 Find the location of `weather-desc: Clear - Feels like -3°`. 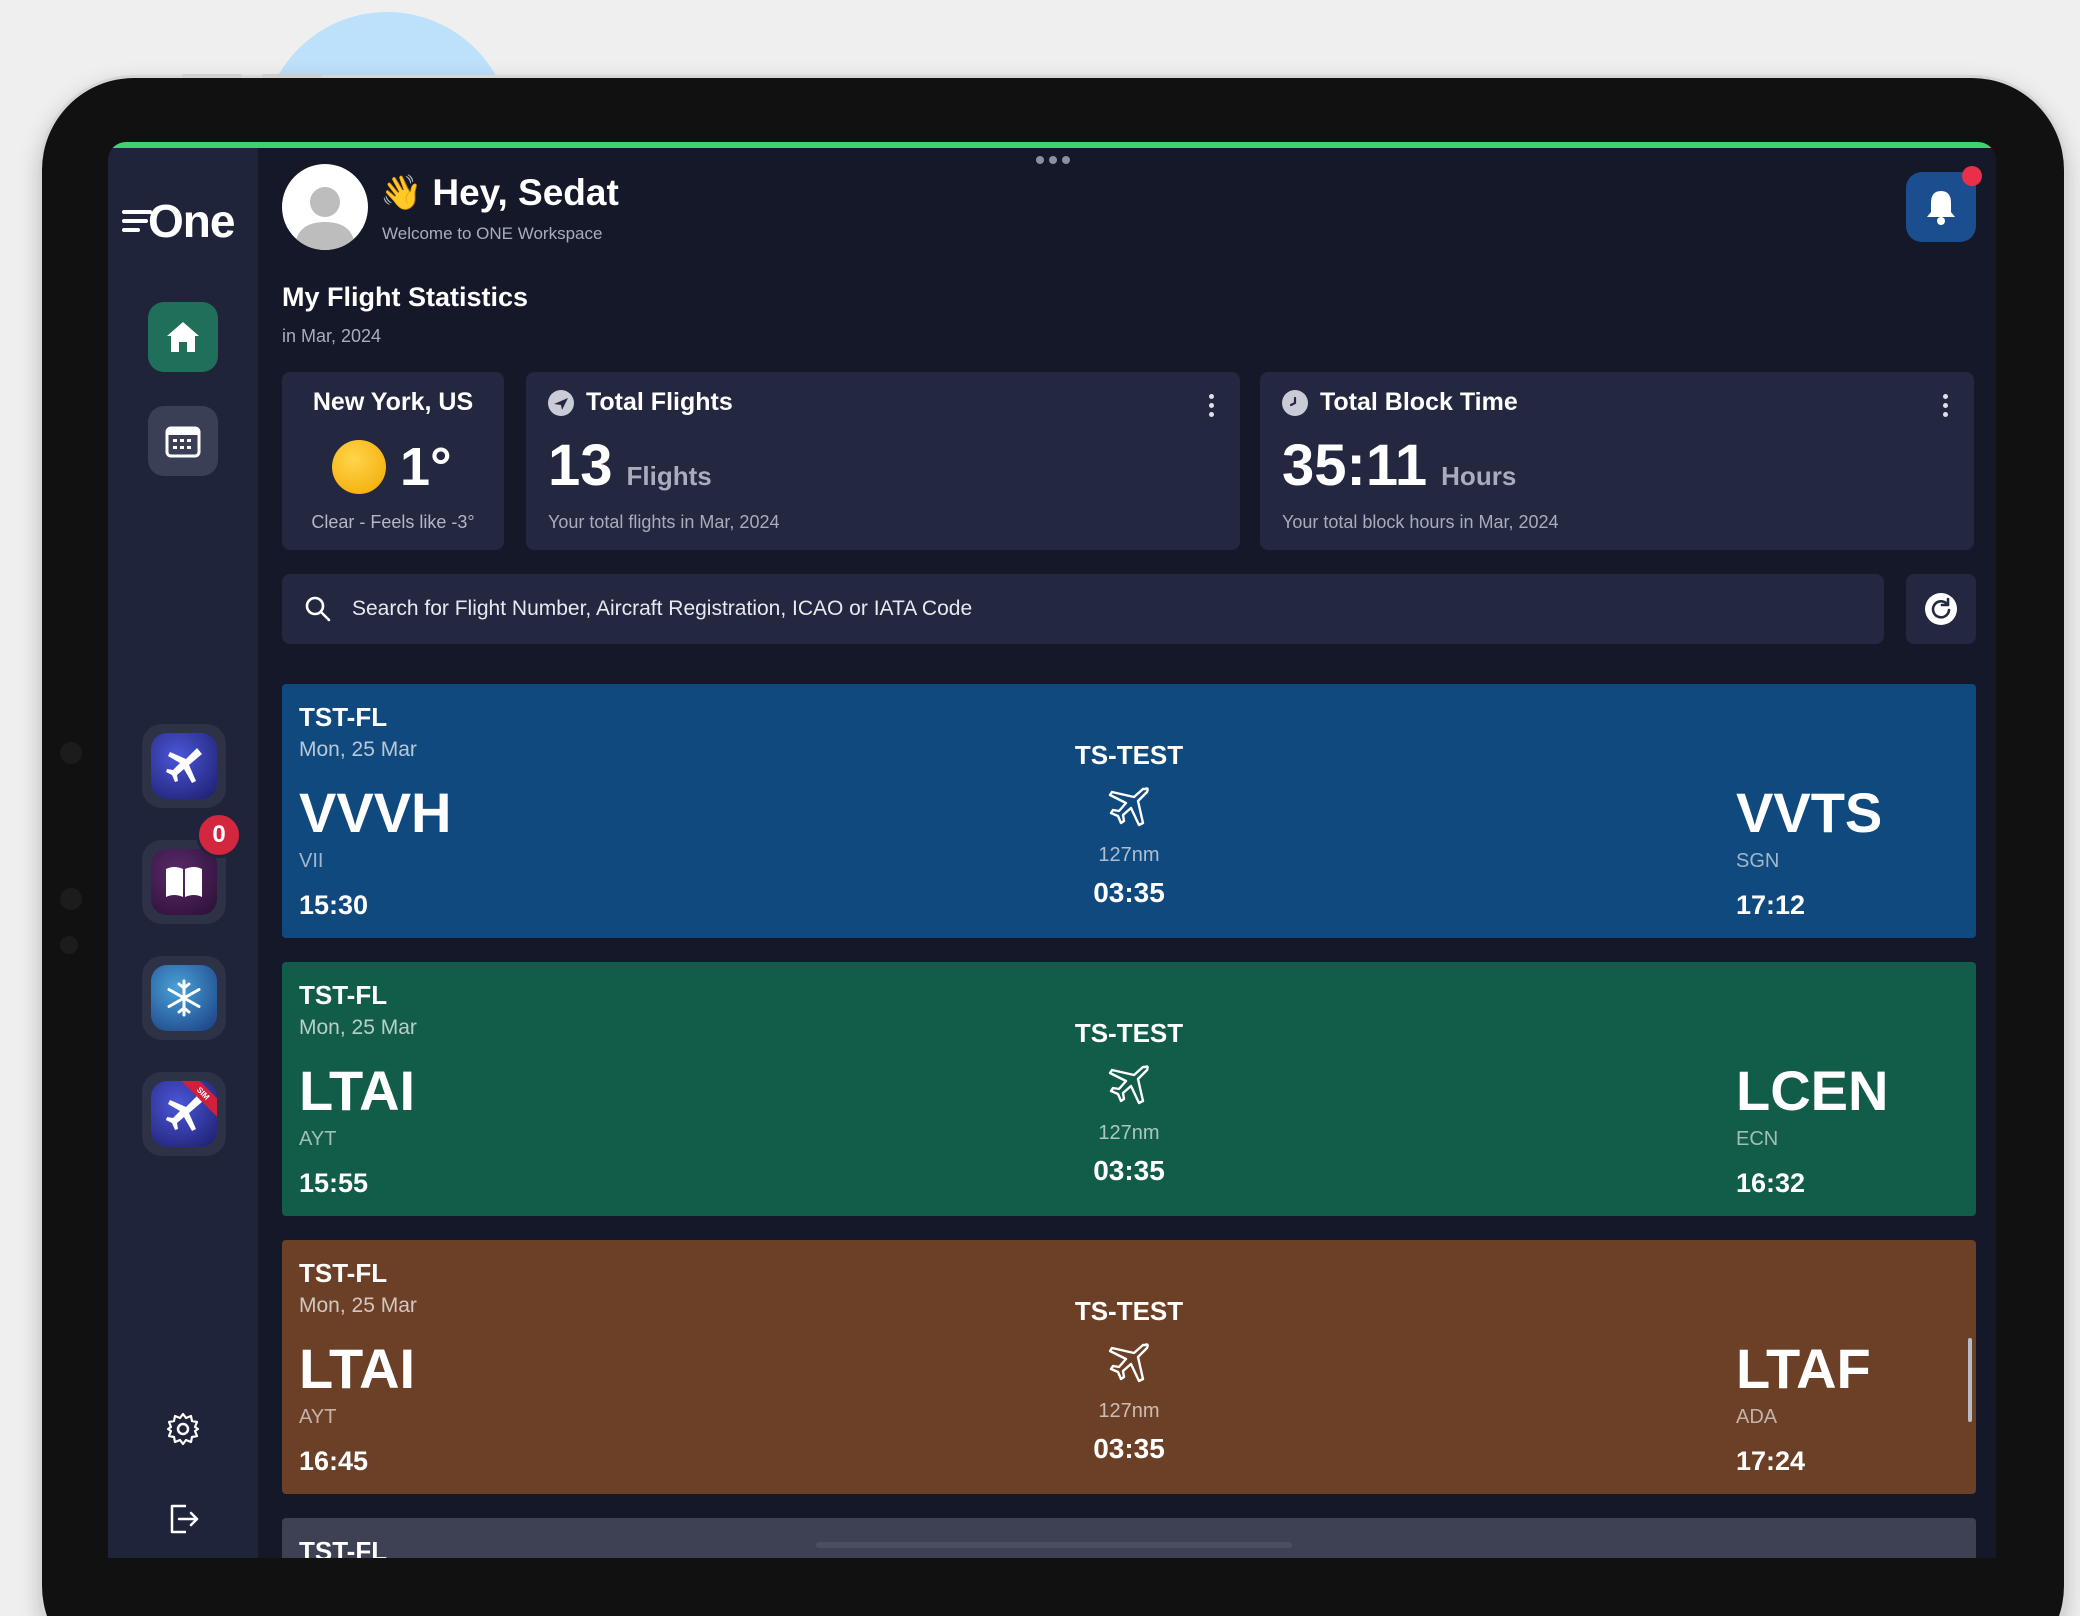

weather-desc: Clear - Feels like -3° is located at coordinates (393, 522).